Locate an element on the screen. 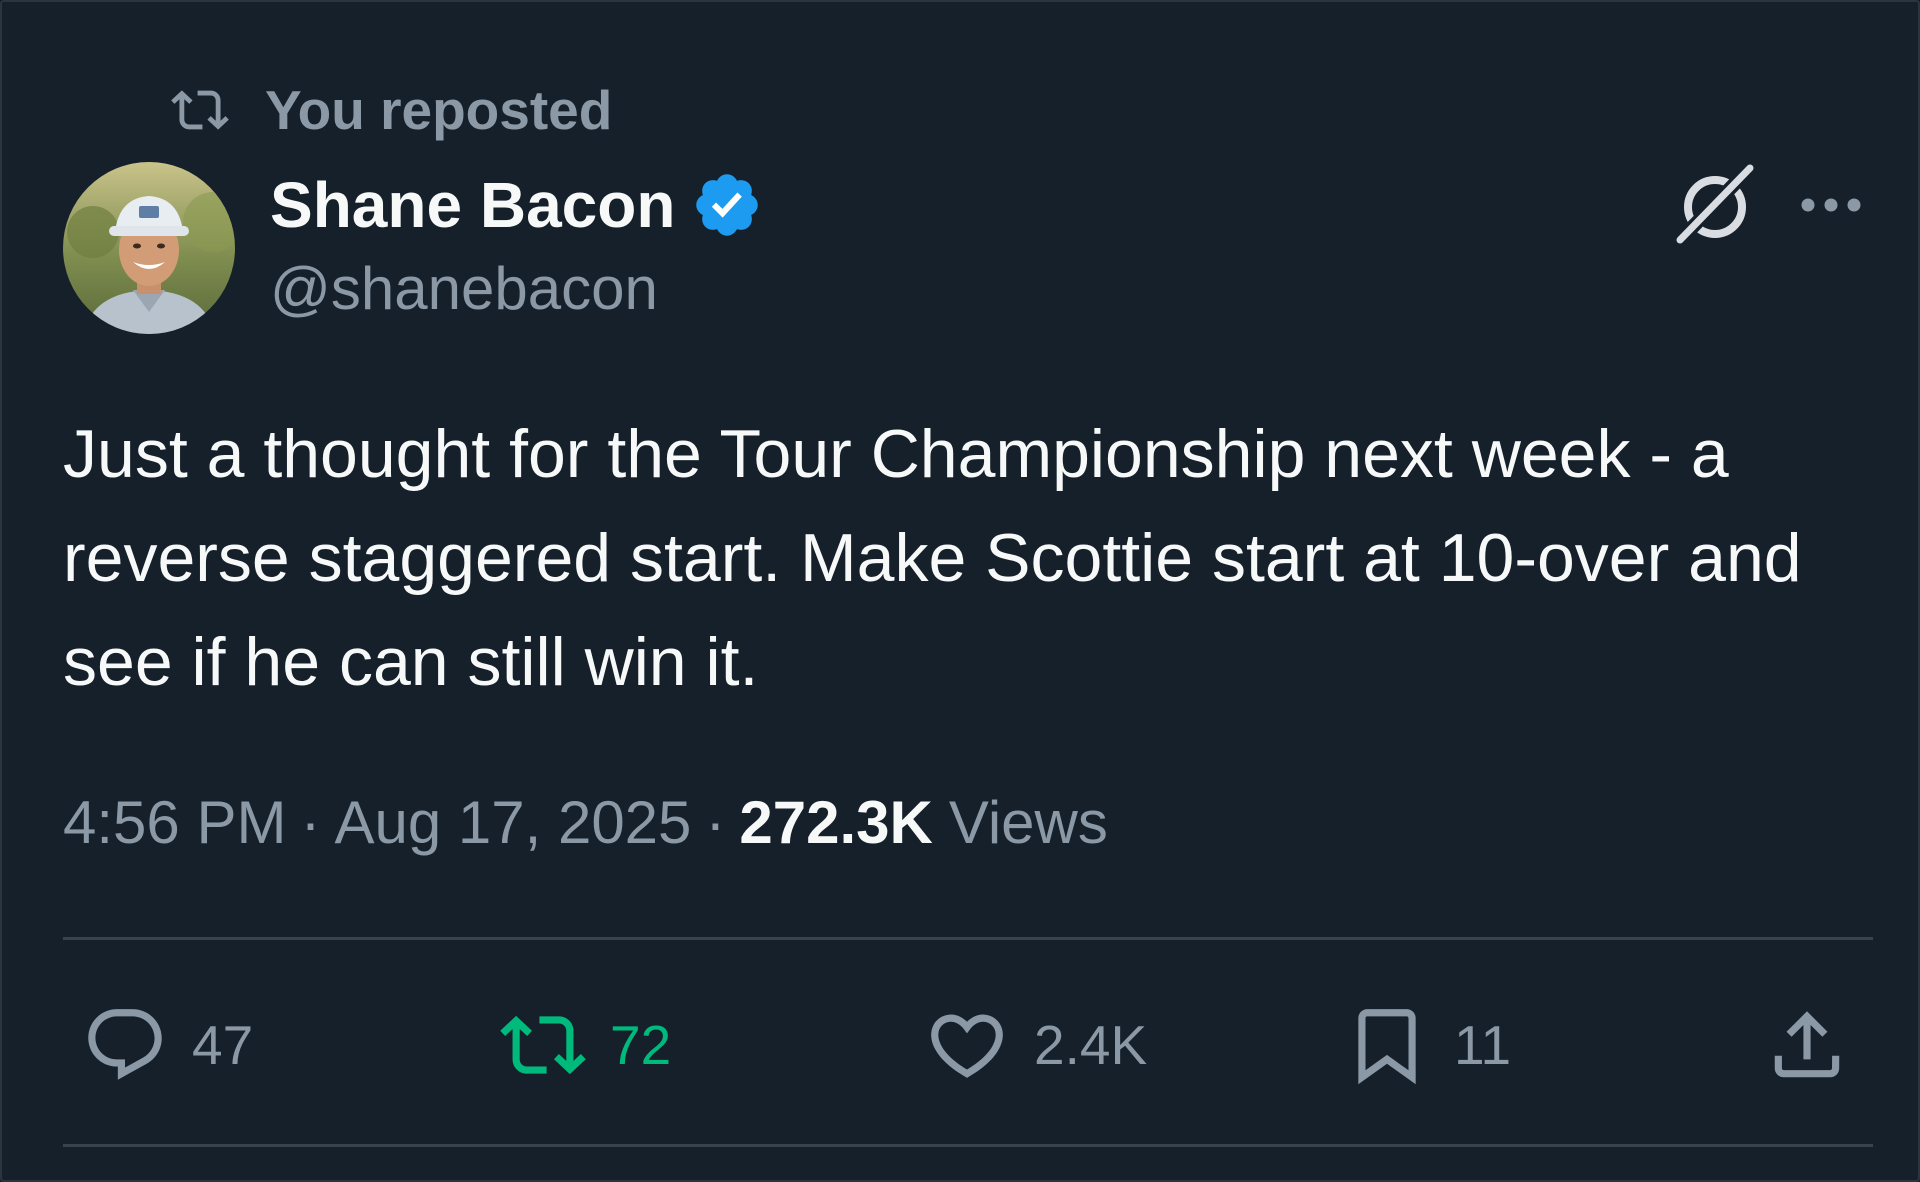  tweet-time: 4:56 PM is located at coordinates (174, 822).